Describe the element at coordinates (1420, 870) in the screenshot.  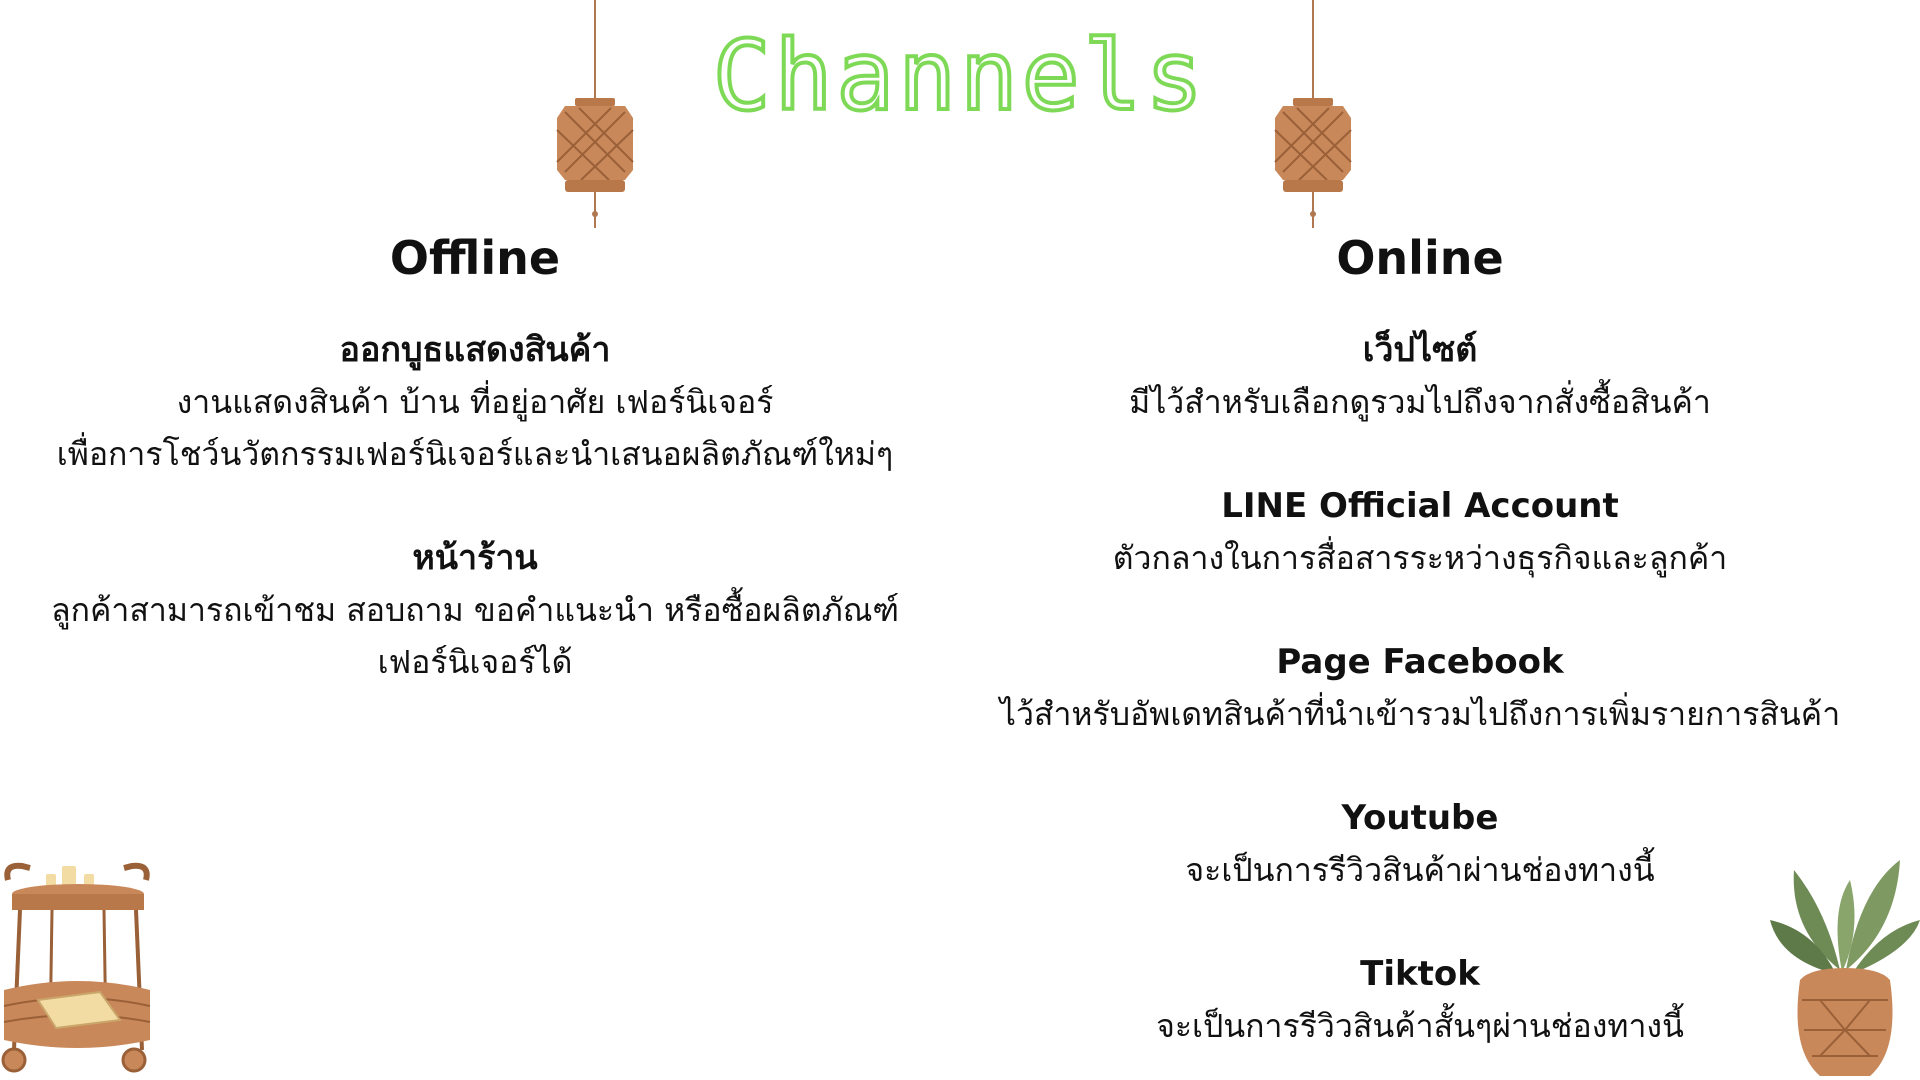
I see `online-item-desc: จะเป็นการรีวิวสินค้าผ่านช่องทางนี้` at that location.